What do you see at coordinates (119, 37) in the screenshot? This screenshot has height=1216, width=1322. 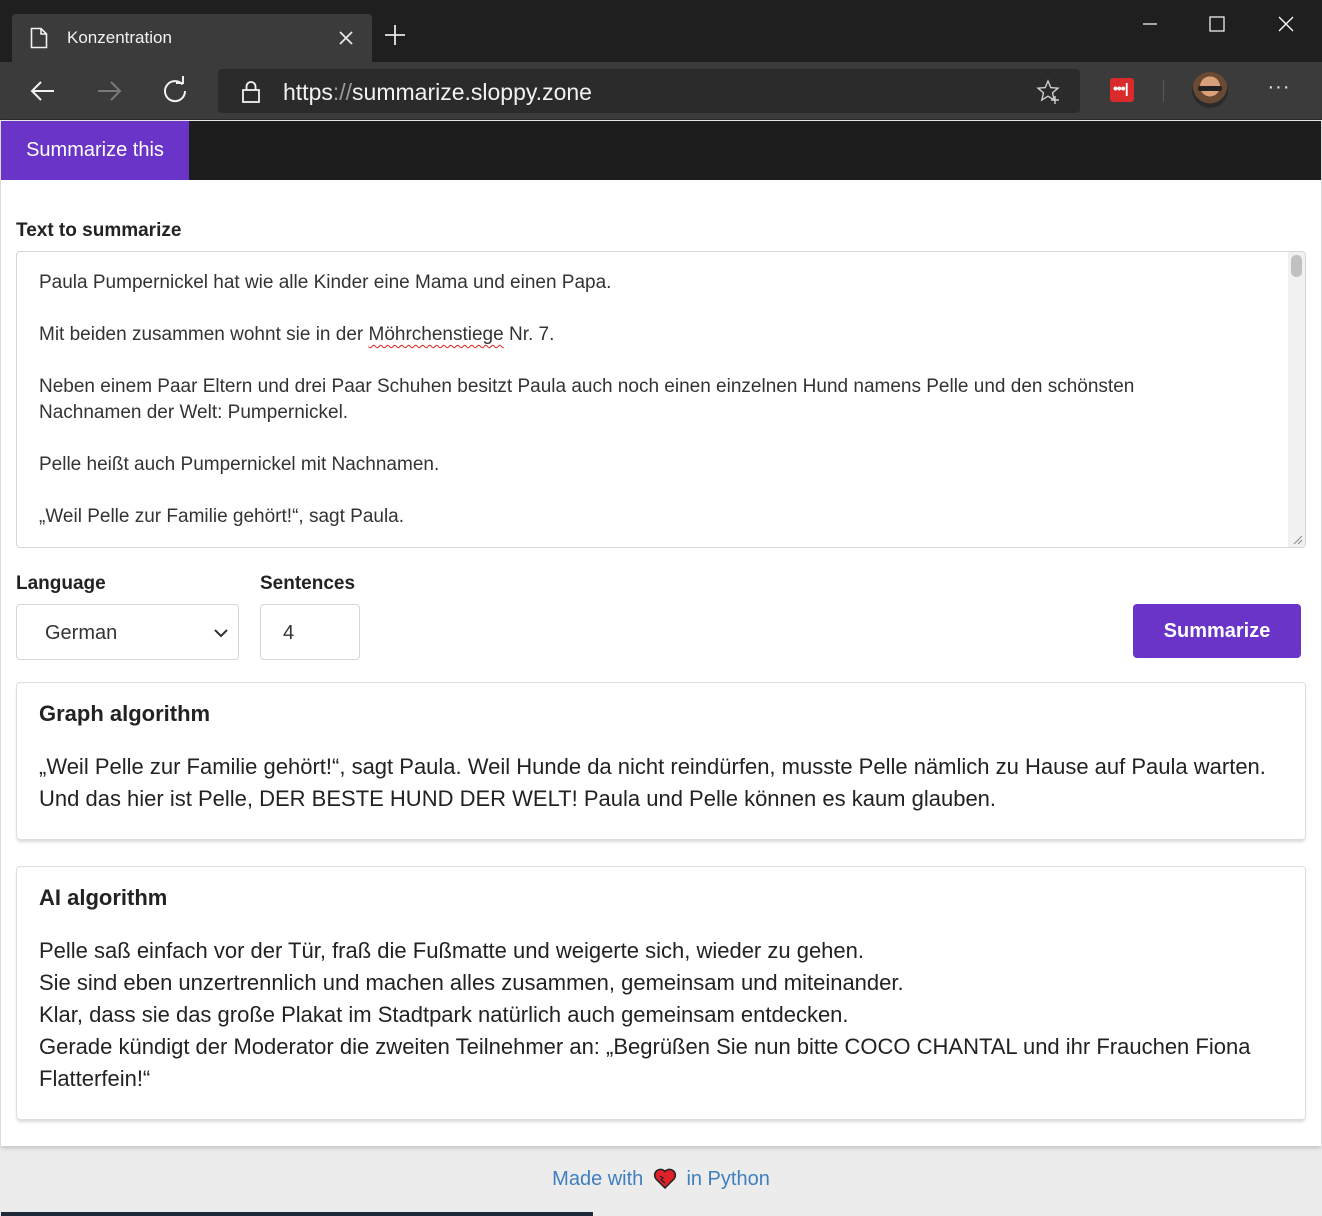 I see `tab-title: Konzentration` at bounding box center [119, 37].